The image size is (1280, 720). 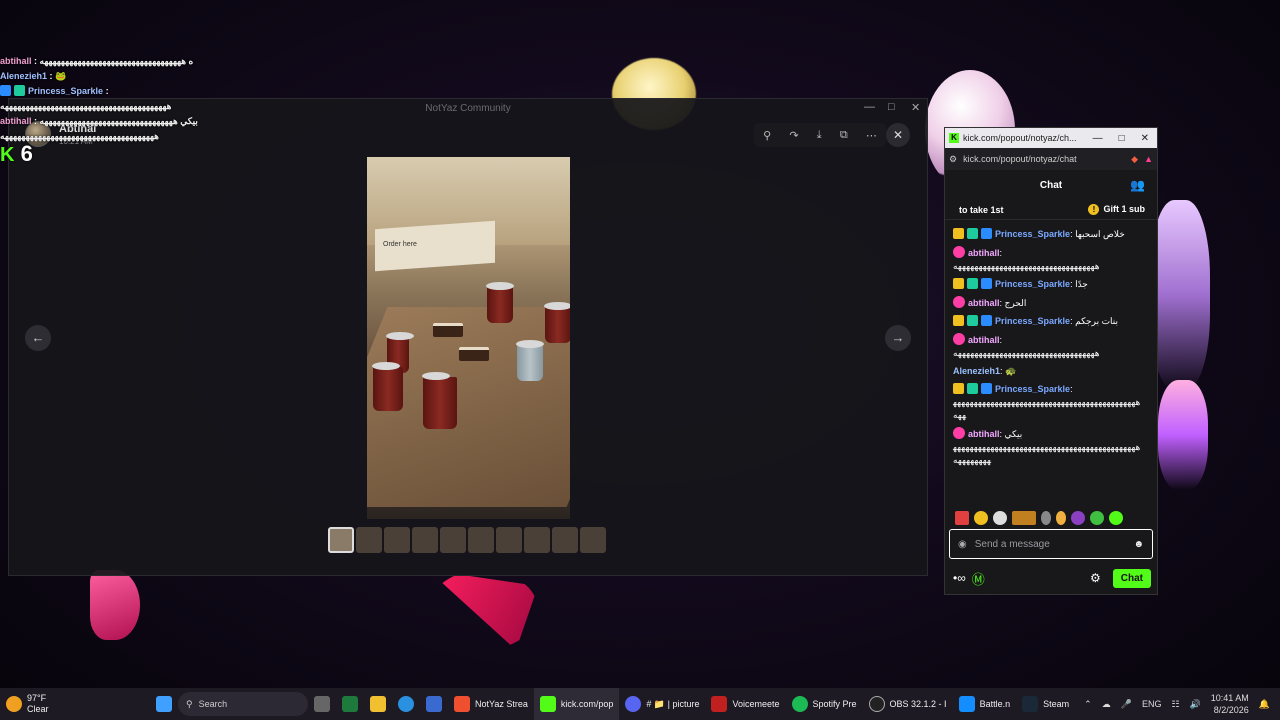 What do you see at coordinates (75, 704) in the screenshot?
I see `weather-widget: 97°F Clear` at bounding box center [75, 704].